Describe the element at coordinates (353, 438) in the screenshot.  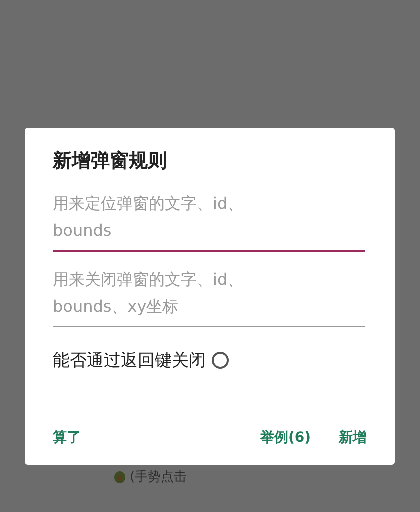
I see `action-button: 新增` at that location.